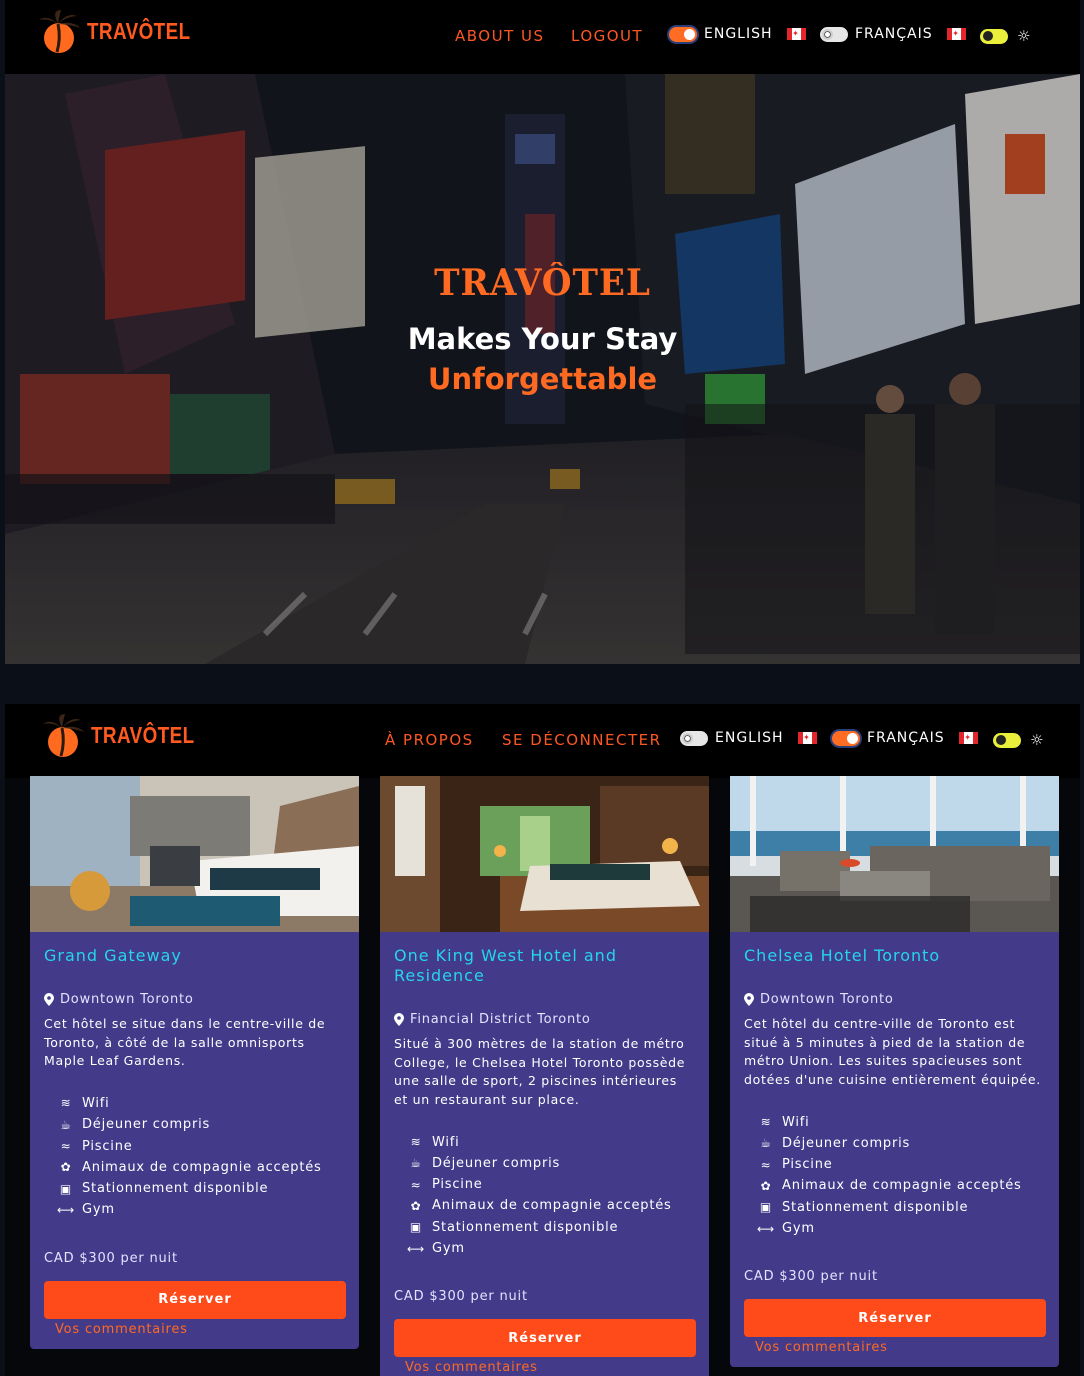  What do you see at coordinates (542, 379) in the screenshot?
I see `hero-tagline-2: Unforgettable` at bounding box center [542, 379].